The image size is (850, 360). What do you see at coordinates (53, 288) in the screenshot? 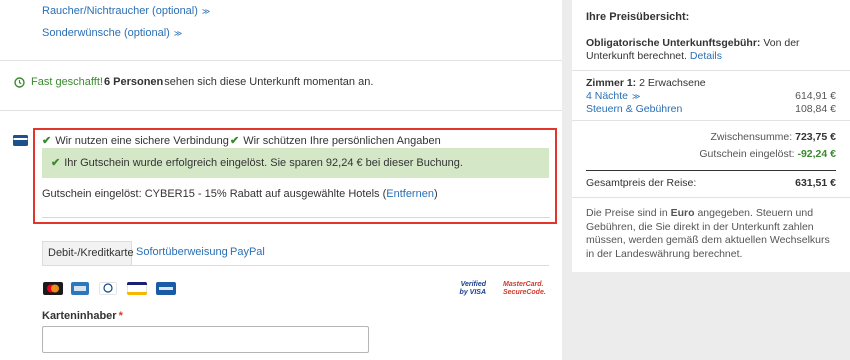
I see `mastercard-logo-icon` at bounding box center [53, 288].